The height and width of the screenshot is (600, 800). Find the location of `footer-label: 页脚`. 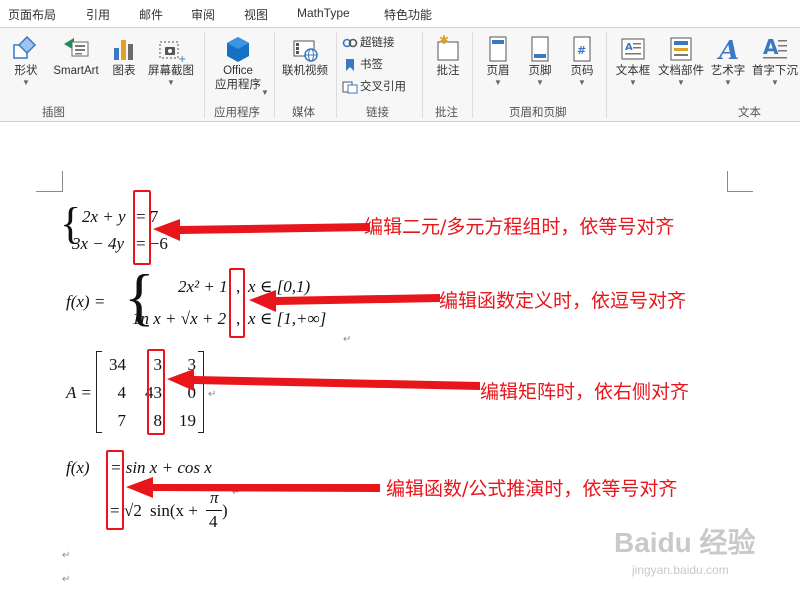

footer-label: 页脚 is located at coordinates (540, 71).